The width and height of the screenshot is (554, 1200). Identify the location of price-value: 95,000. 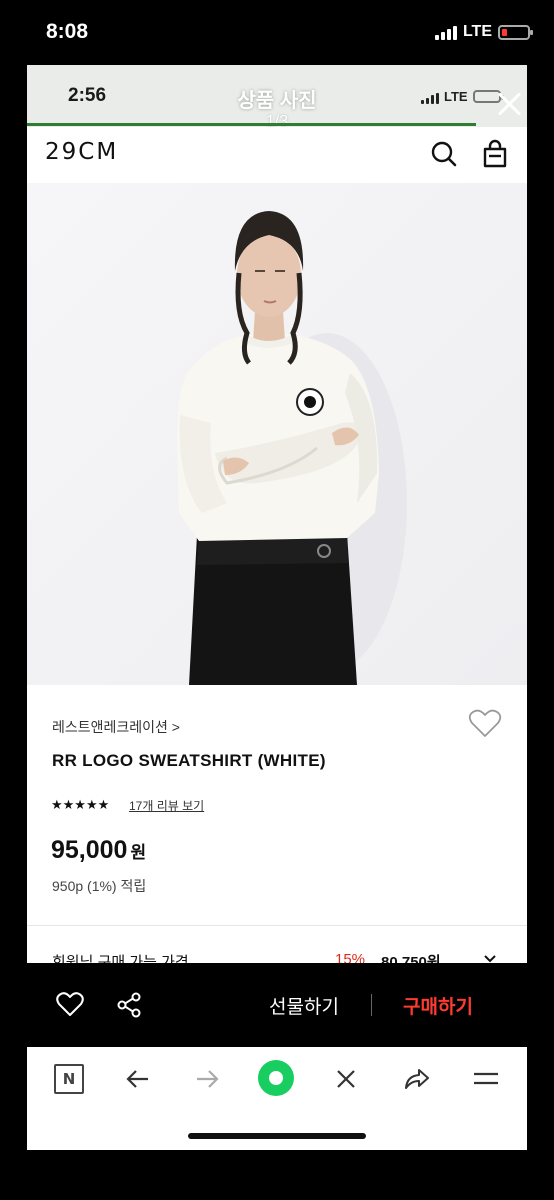
(89, 850).